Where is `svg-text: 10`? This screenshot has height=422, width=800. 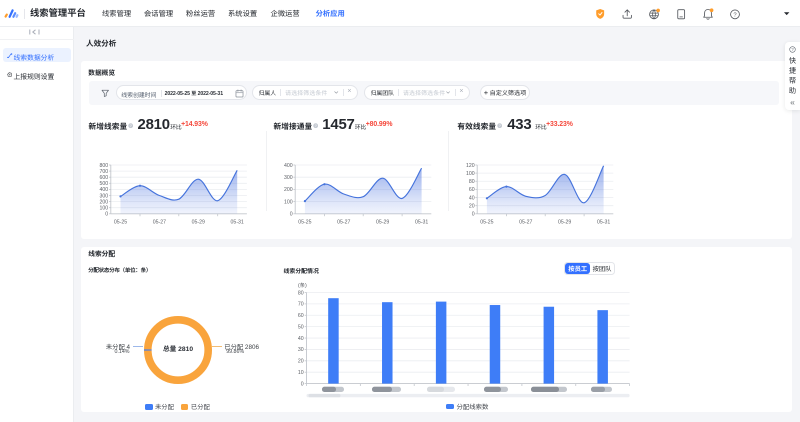 svg-text: 10 is located at coordinates (301, 373).